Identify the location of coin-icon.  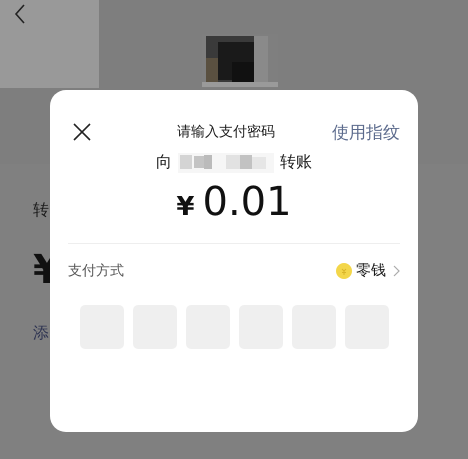
(344, 270).